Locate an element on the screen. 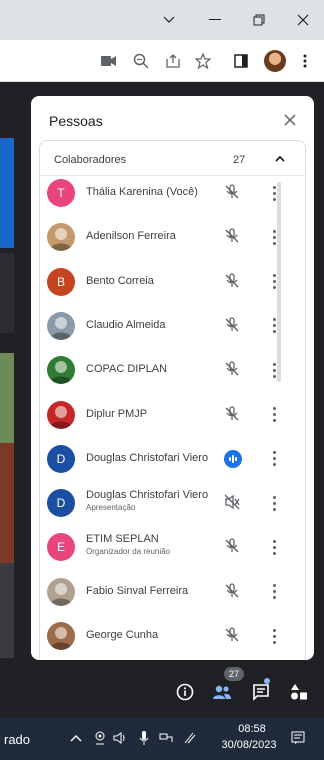 This screenshot has height=760, width=324. participant-row: Adenilson Ferreira is located at coordinates (164, 237).